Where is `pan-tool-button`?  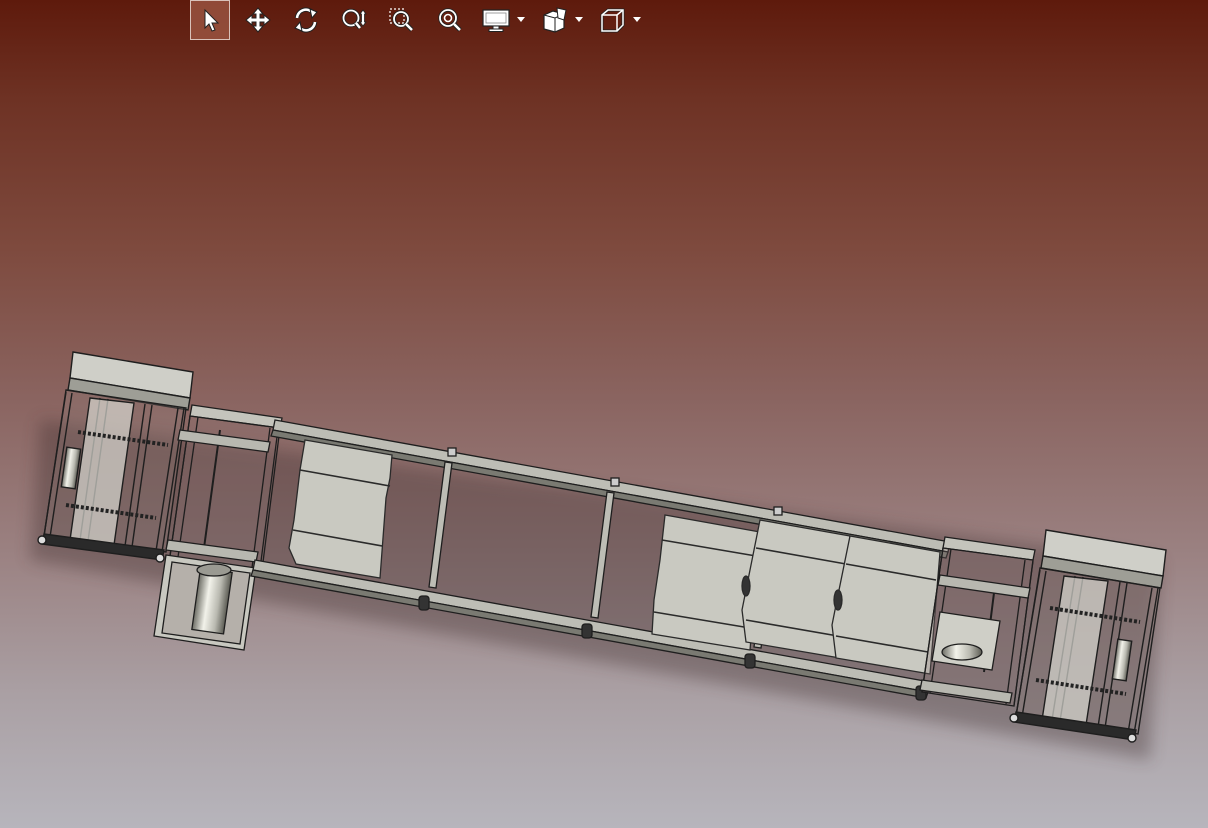 pan-tool-button is located at coordinates (258, 20).